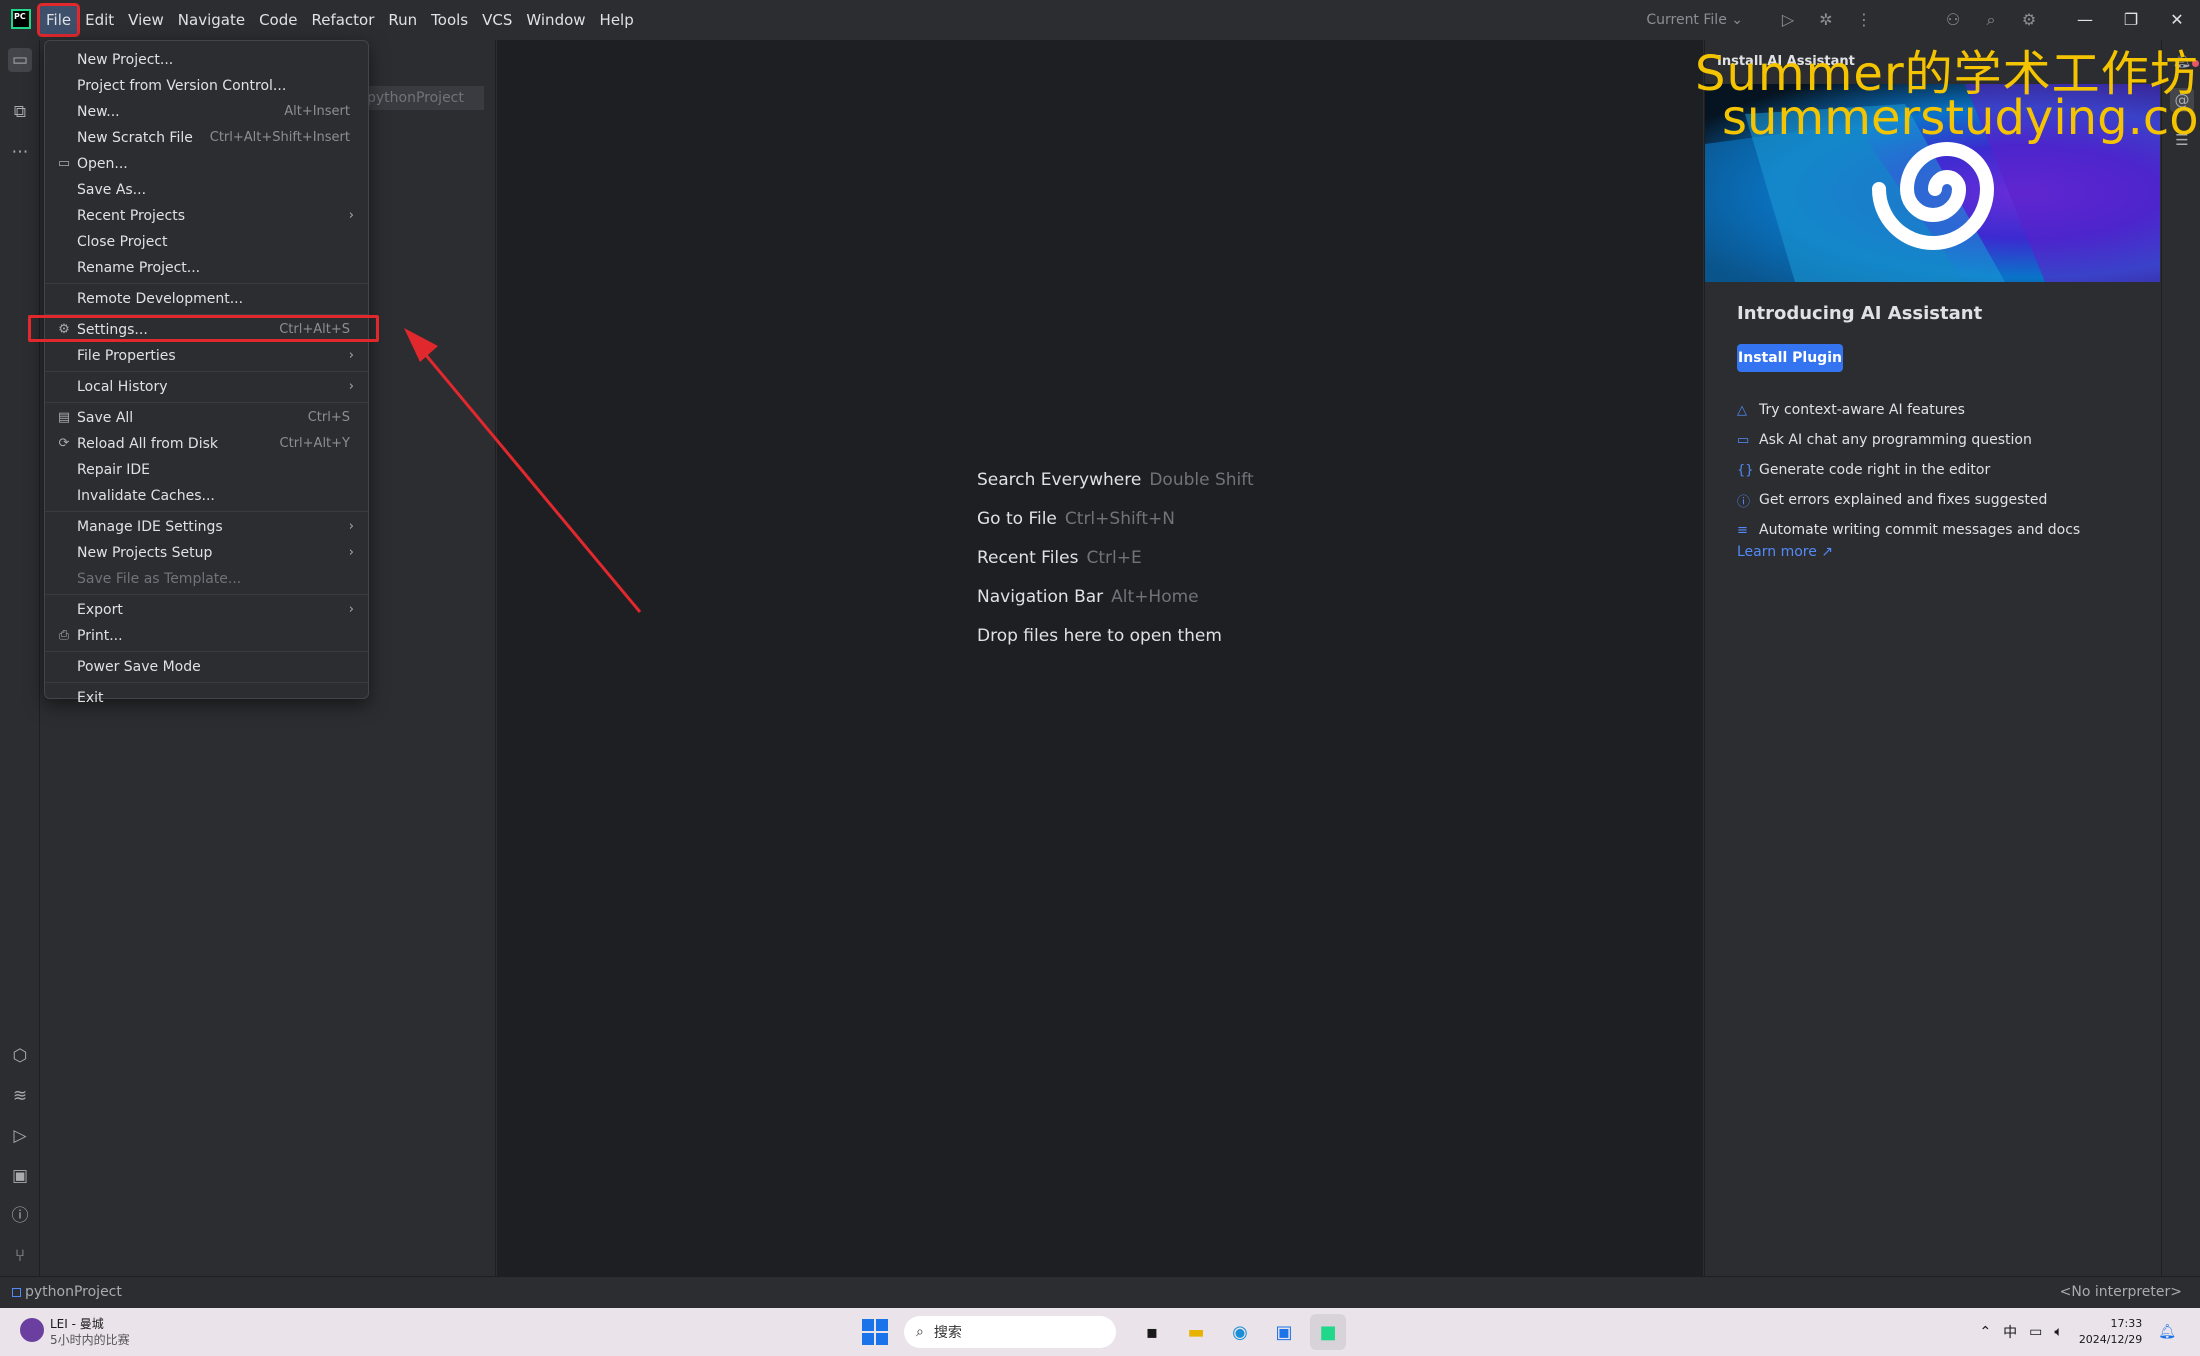  Describe the element at coordinates (342, 20) in the screenshot. I see `menu-refactor: Refactor` at that location.